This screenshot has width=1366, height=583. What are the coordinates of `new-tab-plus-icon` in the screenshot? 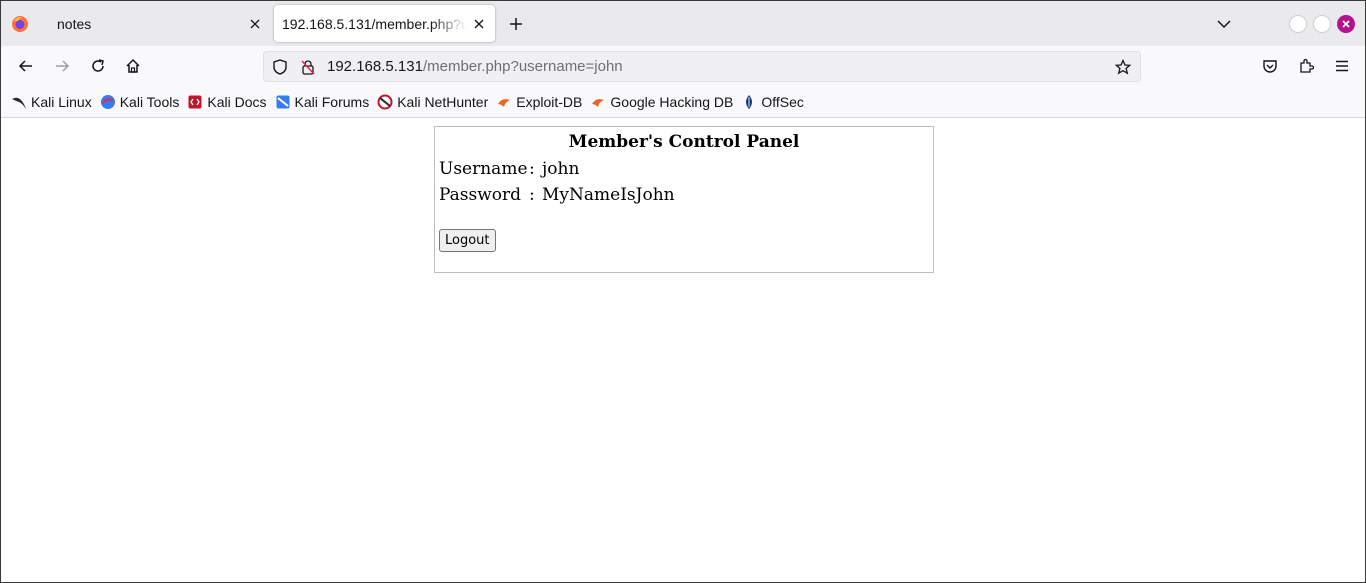 It's located at (516, 24).